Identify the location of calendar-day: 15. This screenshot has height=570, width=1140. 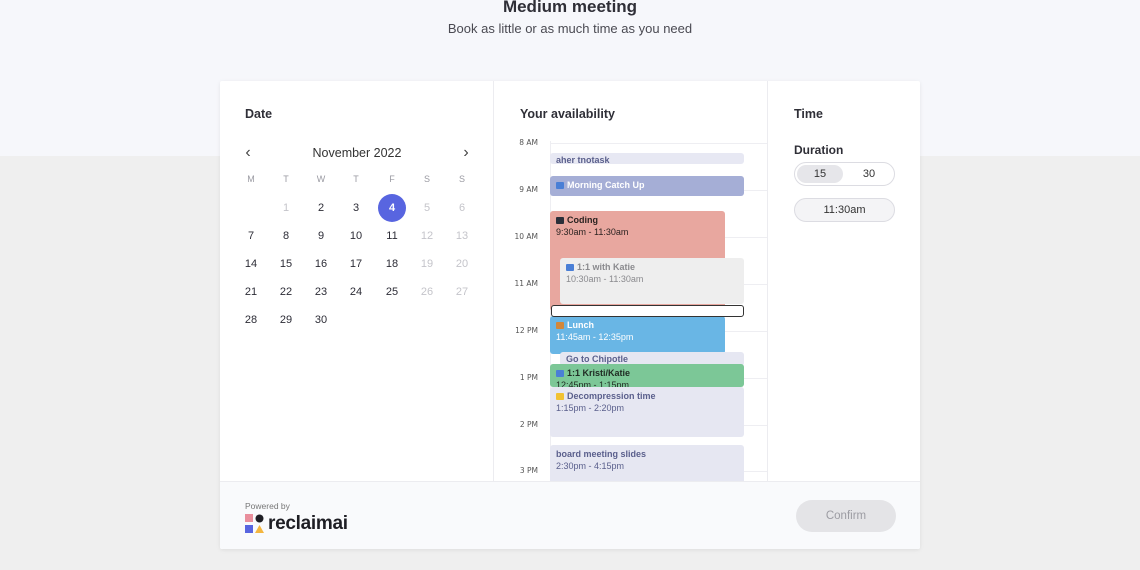
(286, 264).